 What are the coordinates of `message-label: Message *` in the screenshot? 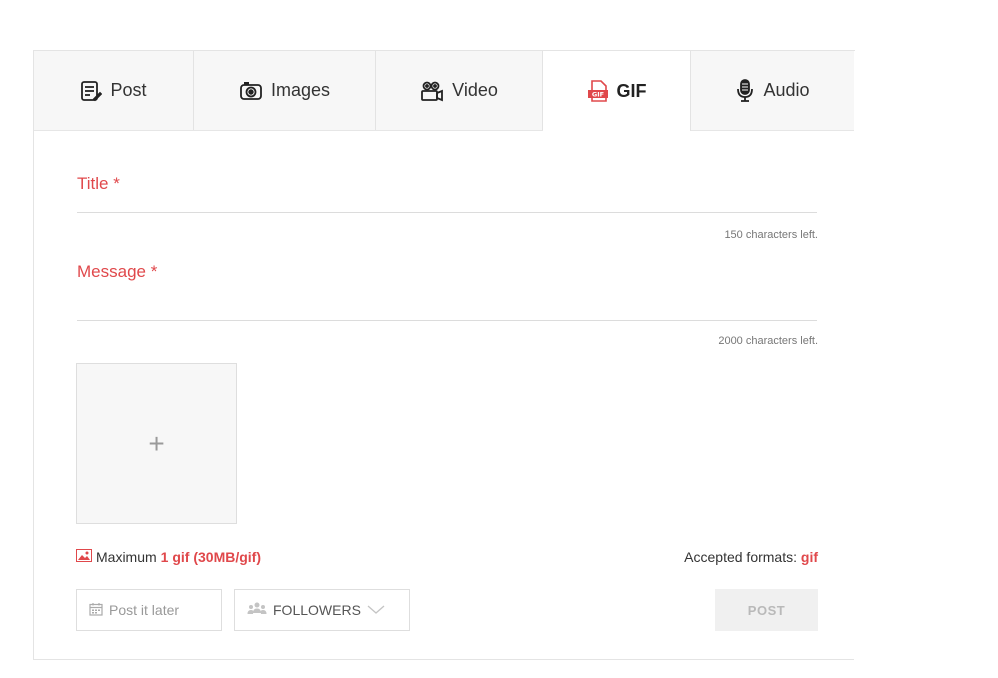 It's located at (117, 271).